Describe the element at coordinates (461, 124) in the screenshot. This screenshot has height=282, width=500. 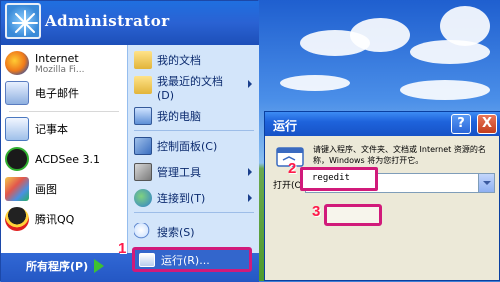
I see `help-button: ?` at that location.